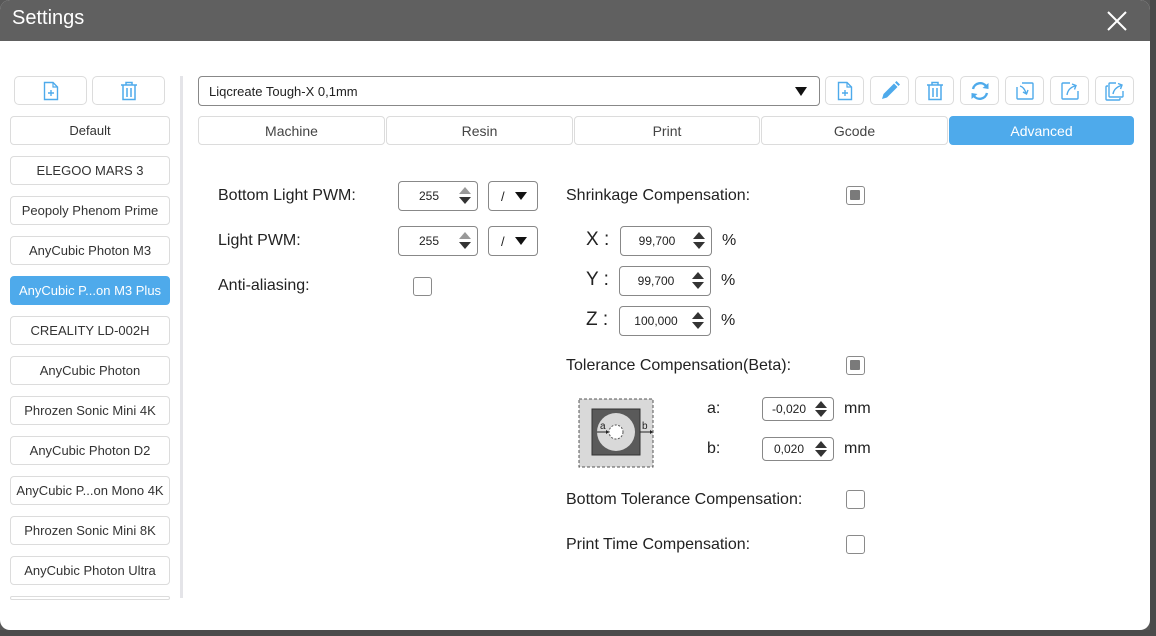 The width and height of the screenshot is (1156, 636). I want to click on title-bar: Settings, so click(575, 20).